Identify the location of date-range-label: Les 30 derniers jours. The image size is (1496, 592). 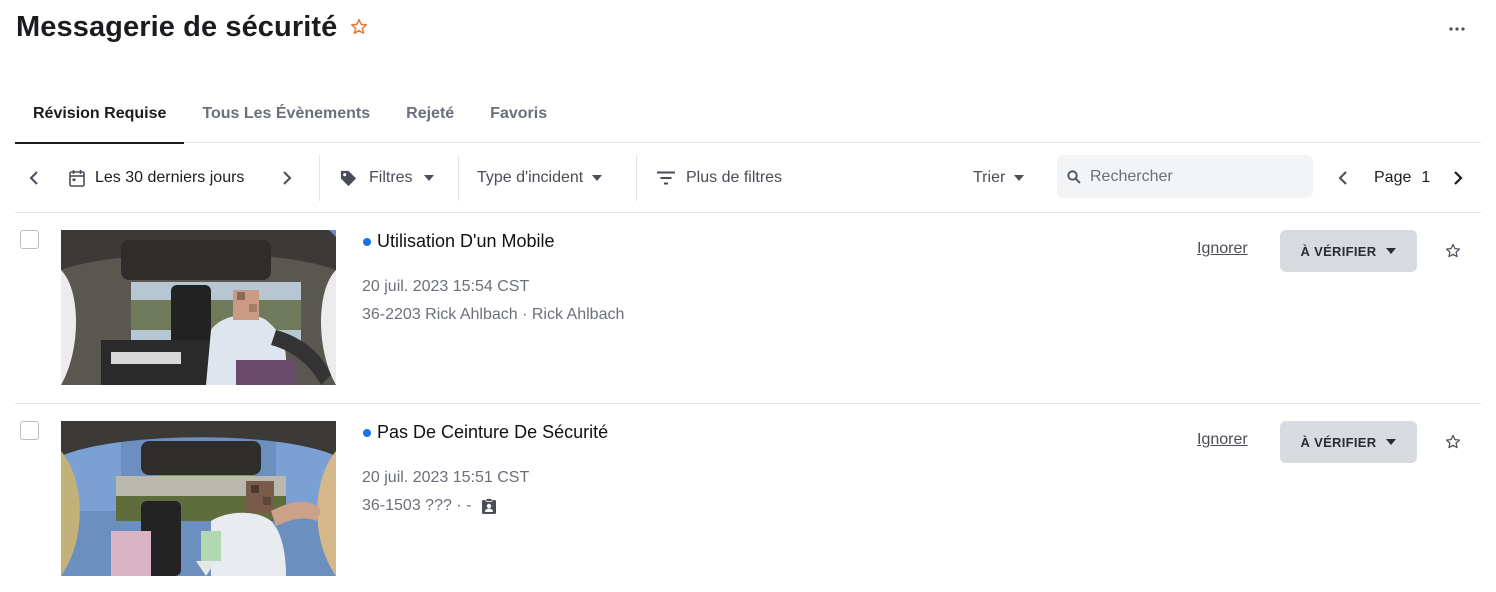
(170, 177).